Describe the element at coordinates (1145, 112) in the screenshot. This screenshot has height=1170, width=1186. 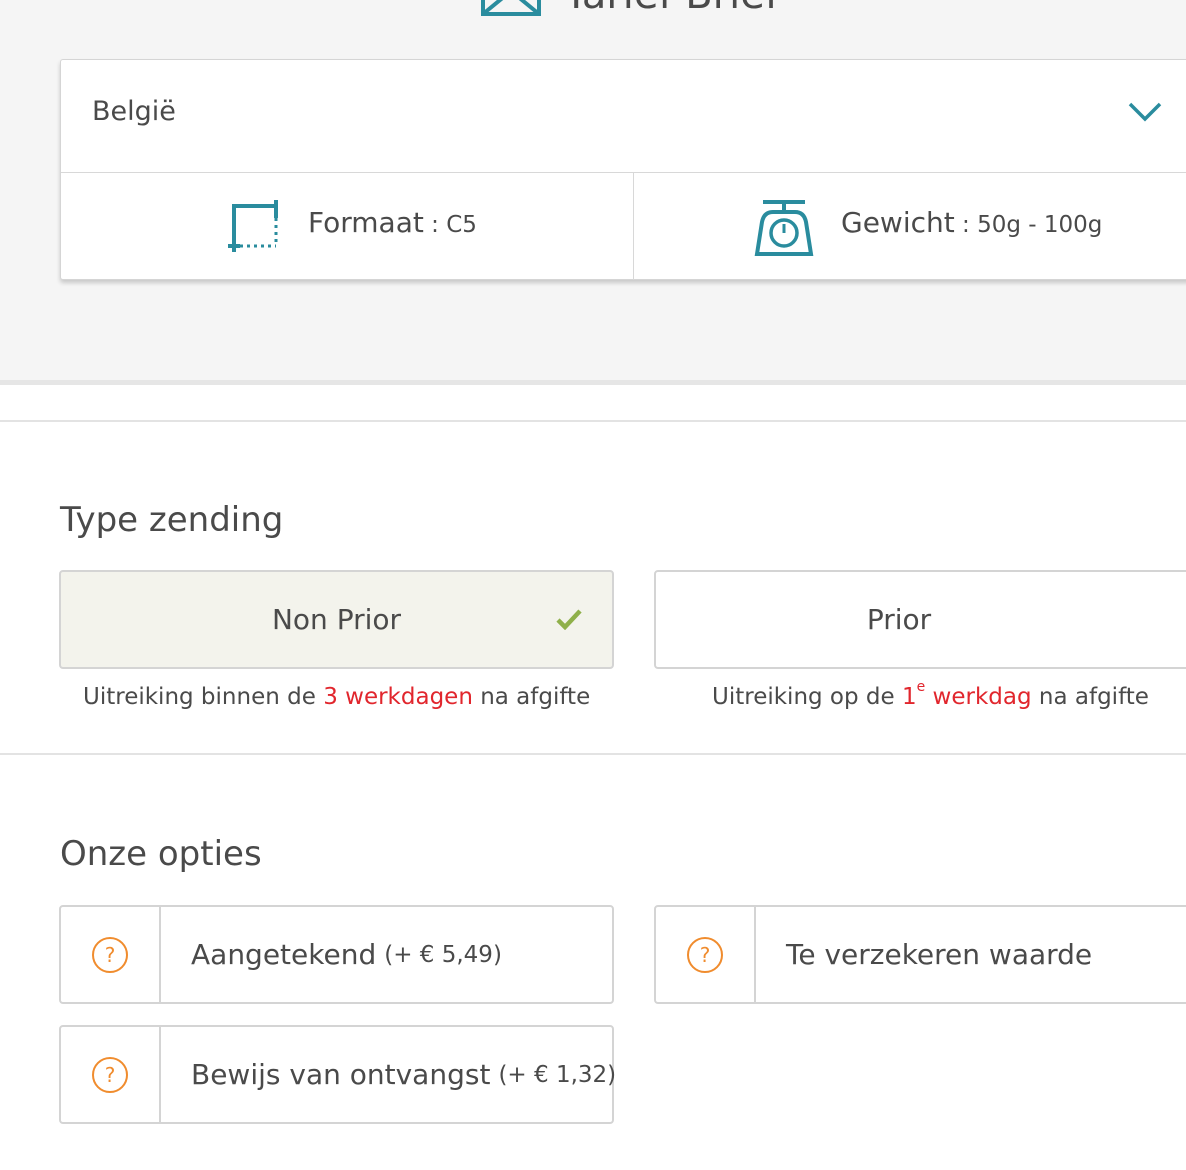
I see `chevron-down-icon` at that location.